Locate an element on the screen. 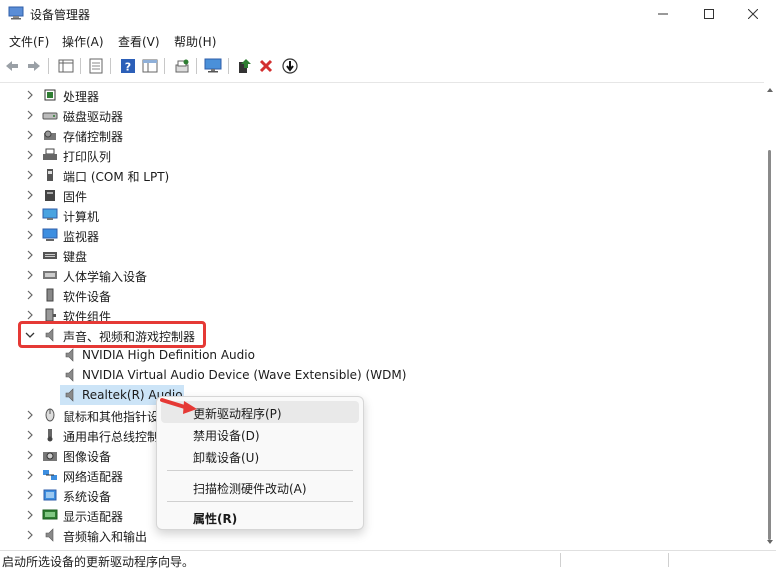 This screenshot has width=776, height=568. help-button: ? is located at coordinates (128, 66).